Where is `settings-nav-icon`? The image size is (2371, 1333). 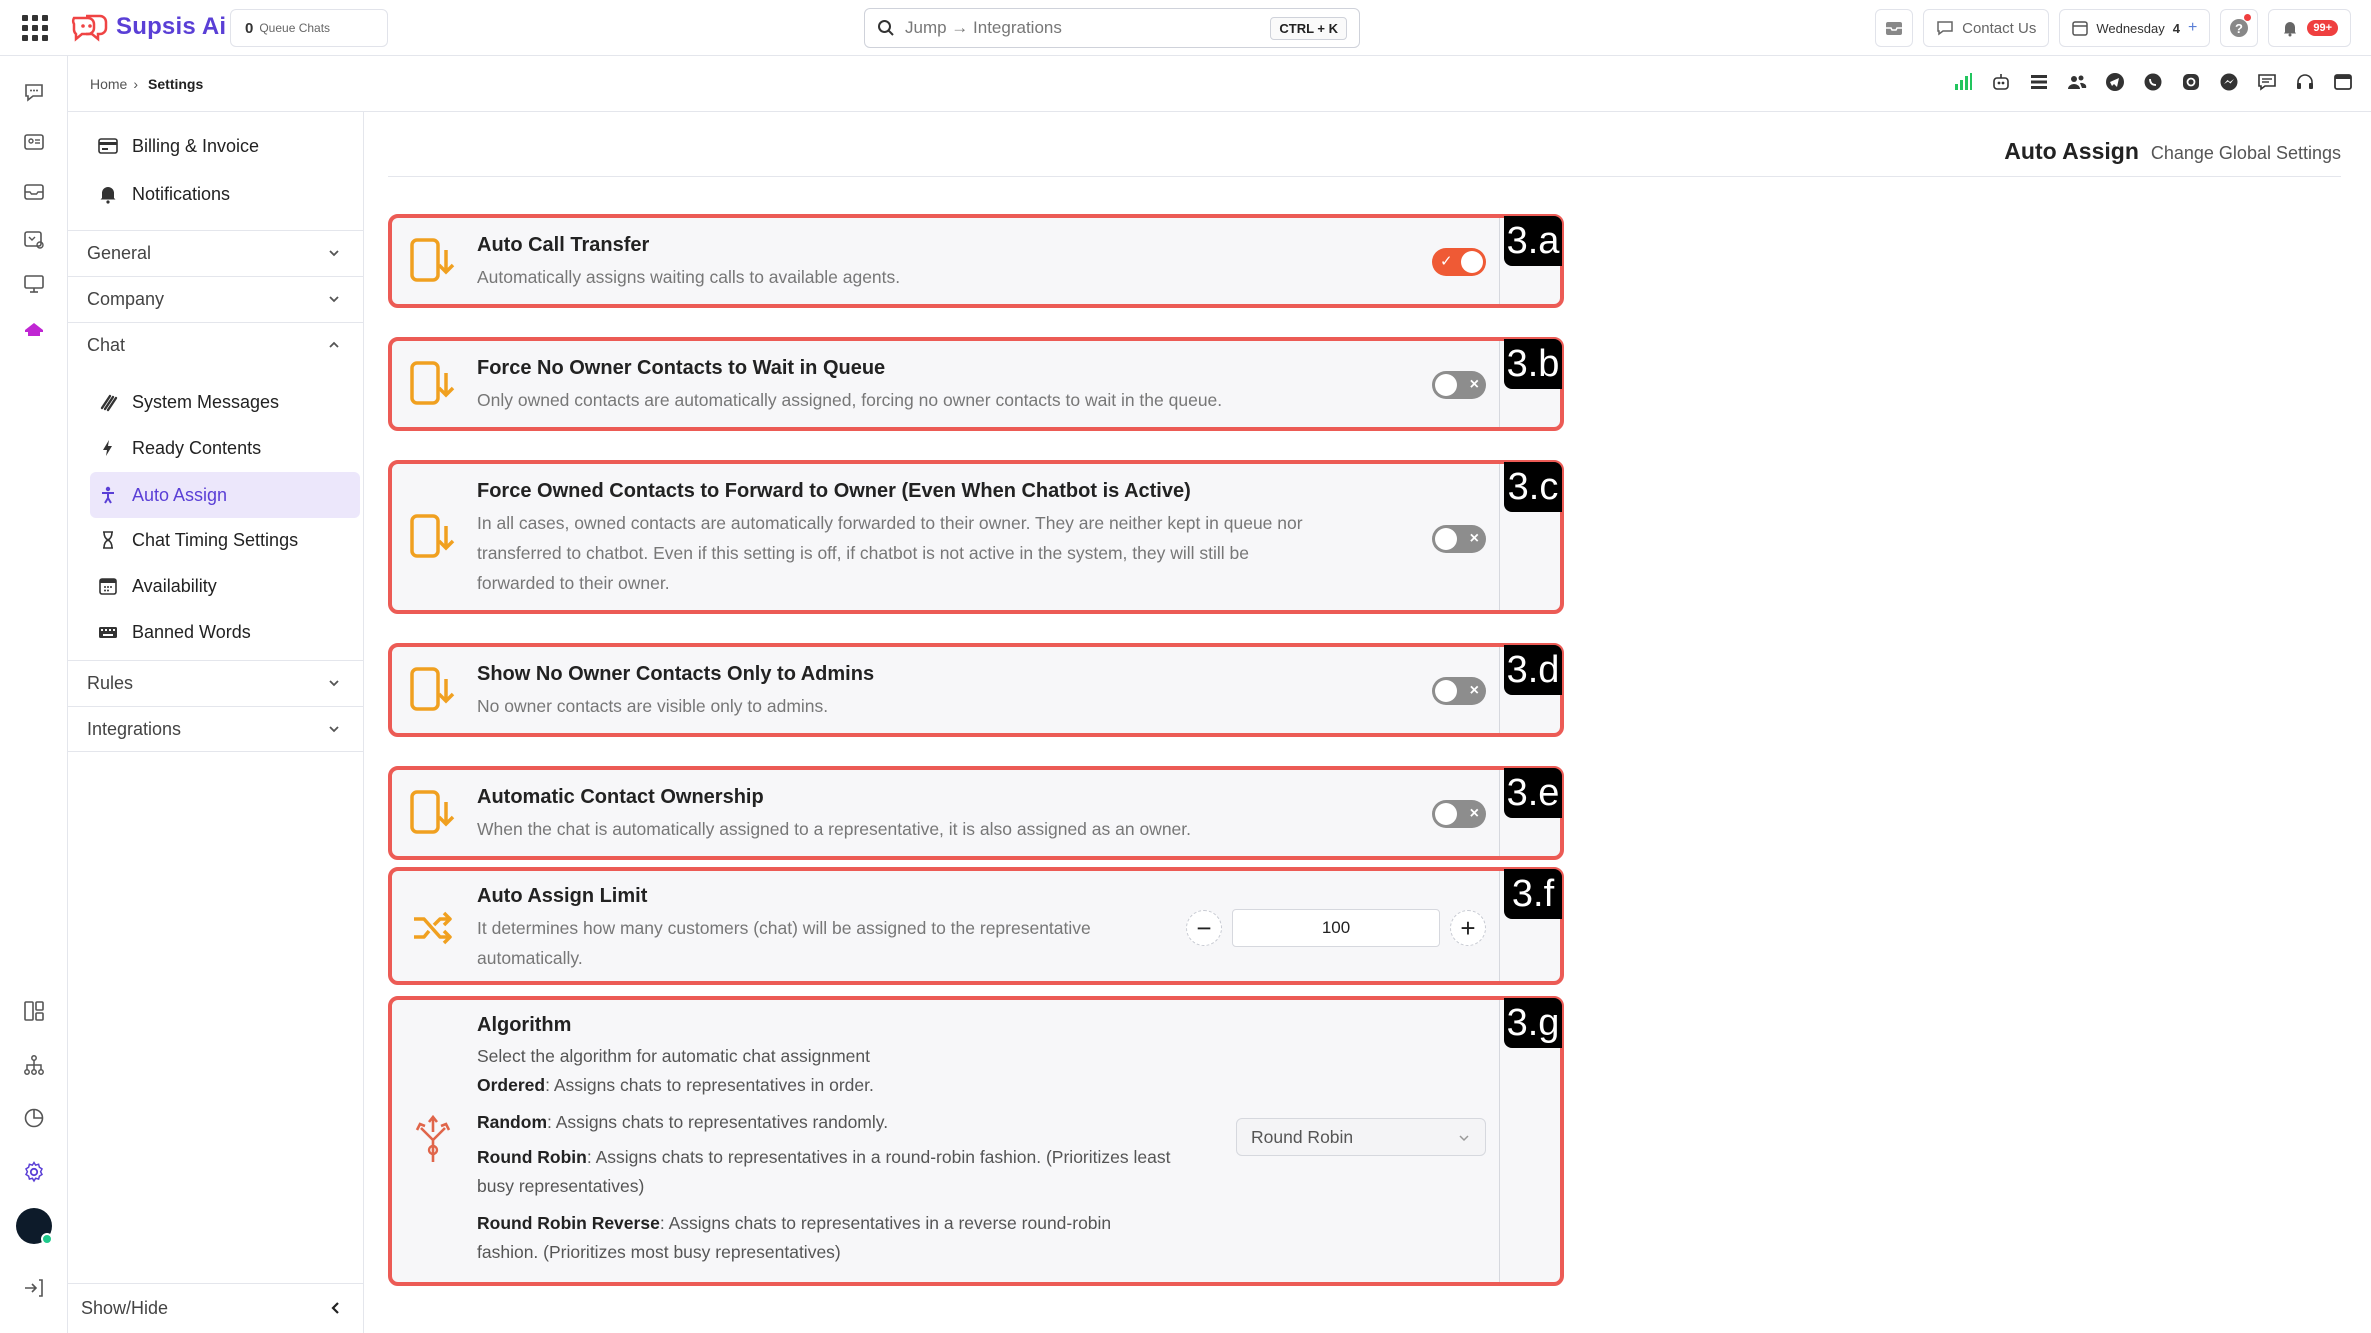 settings-nav-icon is located at coordinates (34, 1172).